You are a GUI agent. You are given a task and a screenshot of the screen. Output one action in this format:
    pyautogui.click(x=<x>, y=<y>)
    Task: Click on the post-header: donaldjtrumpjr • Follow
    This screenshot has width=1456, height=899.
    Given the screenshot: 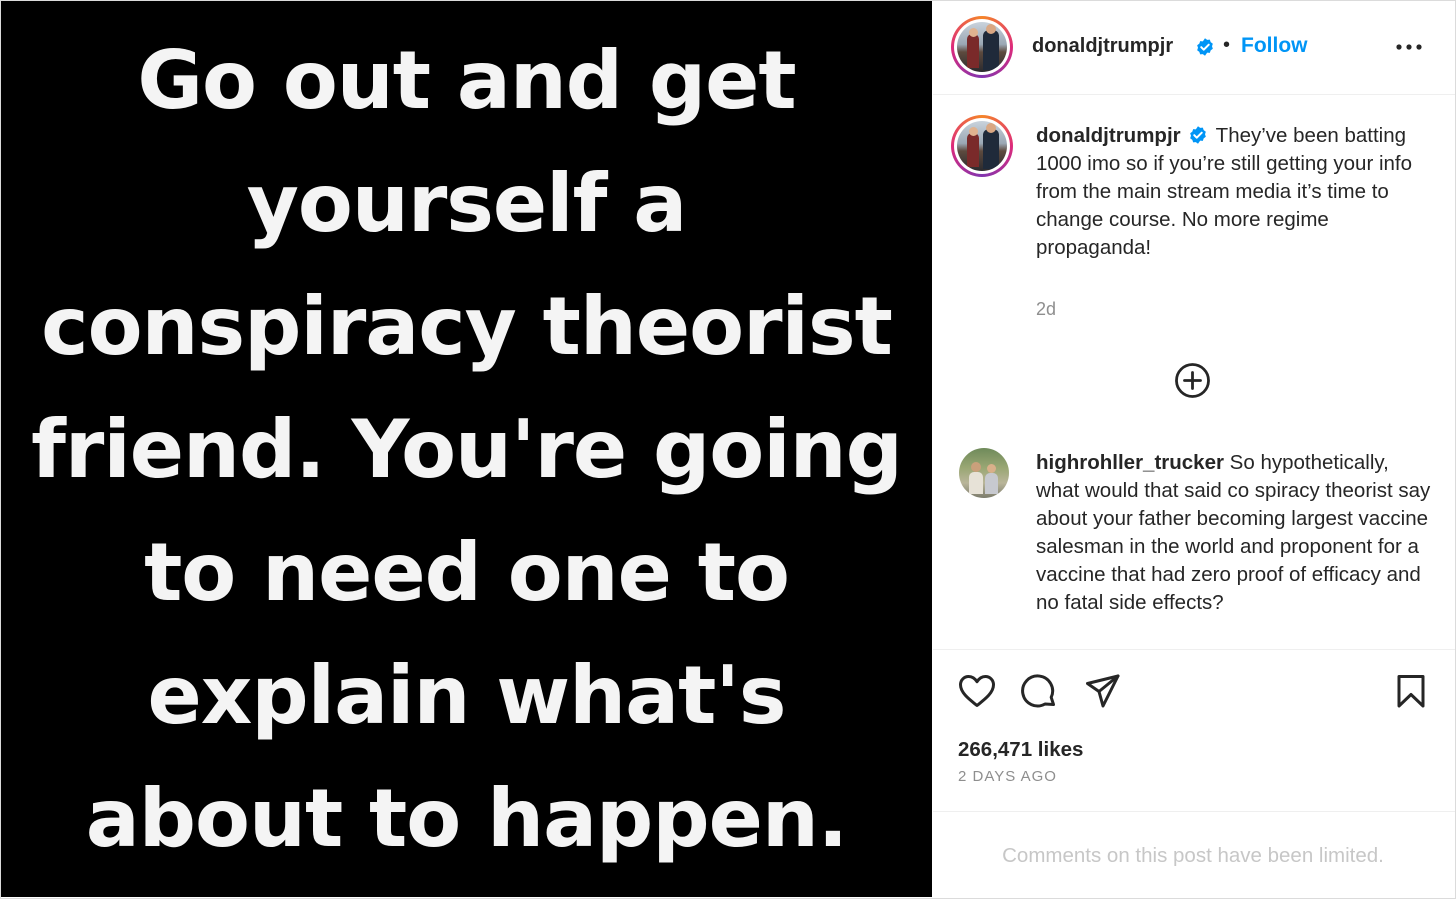 What is the action you would take?
    pyautogui.click(x=1194, y=48)
    